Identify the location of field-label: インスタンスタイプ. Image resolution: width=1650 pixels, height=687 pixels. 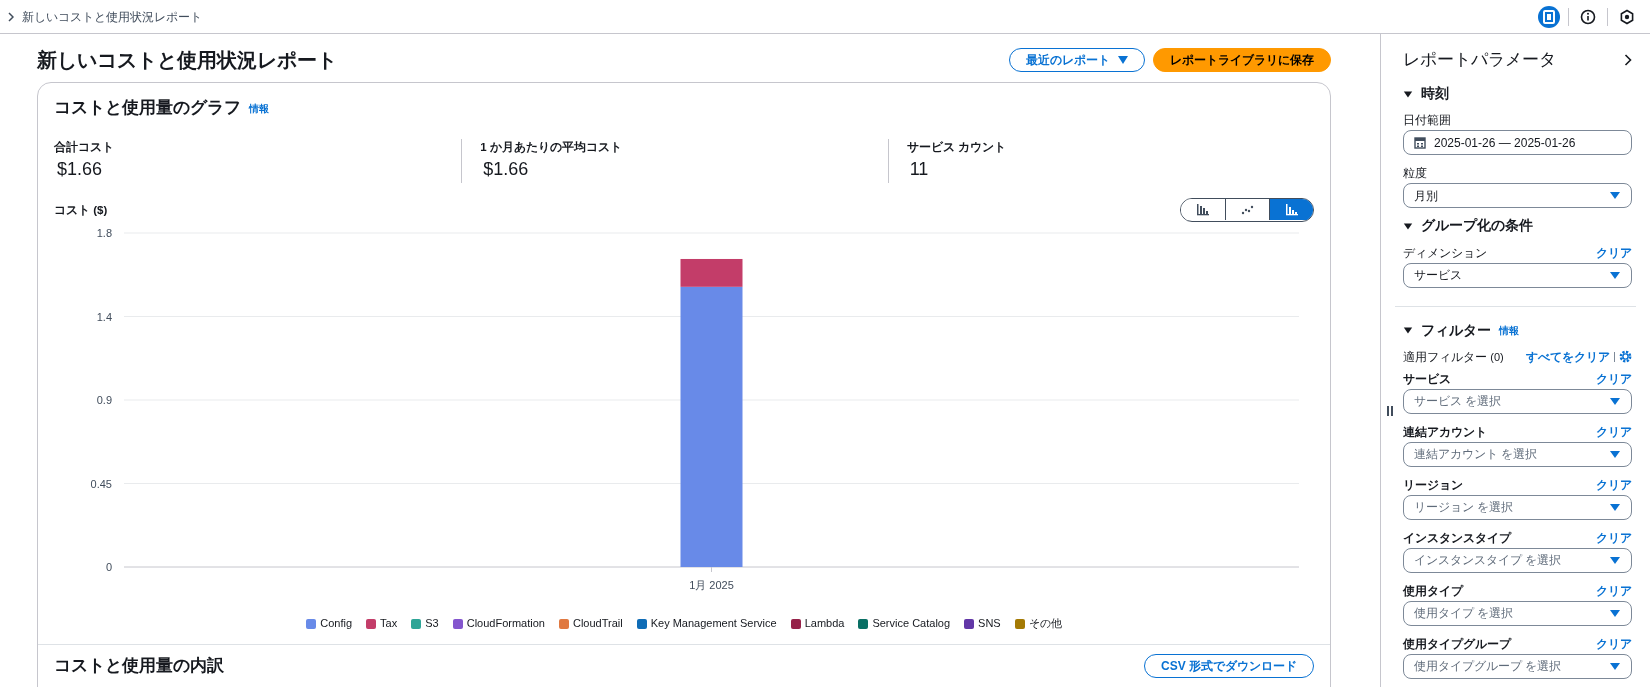
(1457, 538).